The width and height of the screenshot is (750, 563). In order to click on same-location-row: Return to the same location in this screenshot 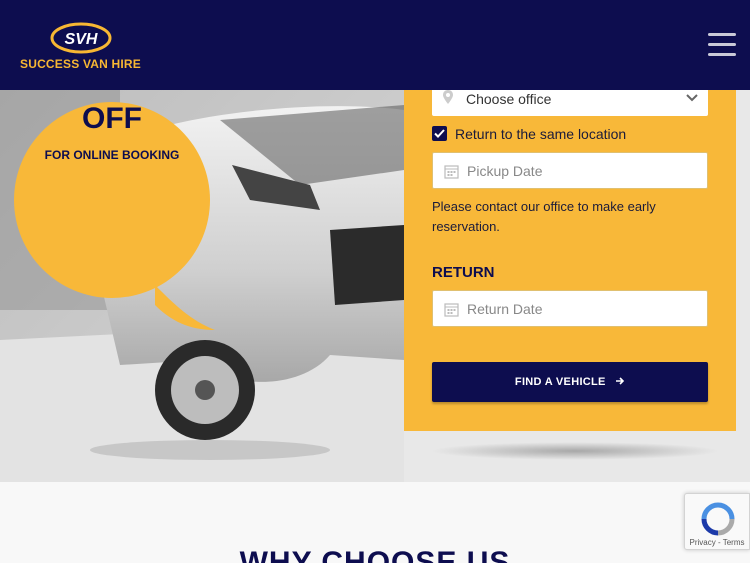, I will do `click(572, 134)`.